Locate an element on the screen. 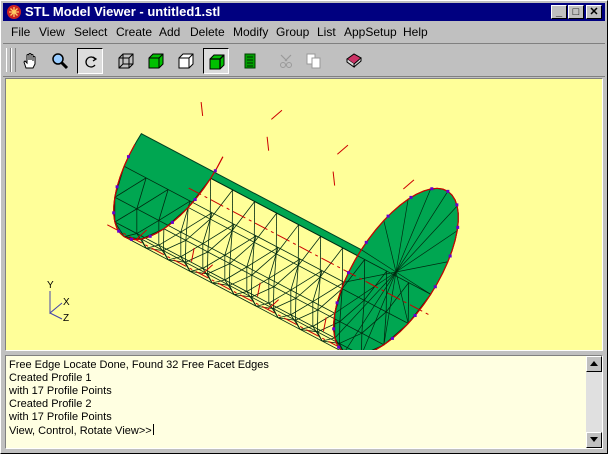 Image resolution: width=608 pixels, height=454 pixels. shaded-edges-view-button is located at coordinates (216, 61).